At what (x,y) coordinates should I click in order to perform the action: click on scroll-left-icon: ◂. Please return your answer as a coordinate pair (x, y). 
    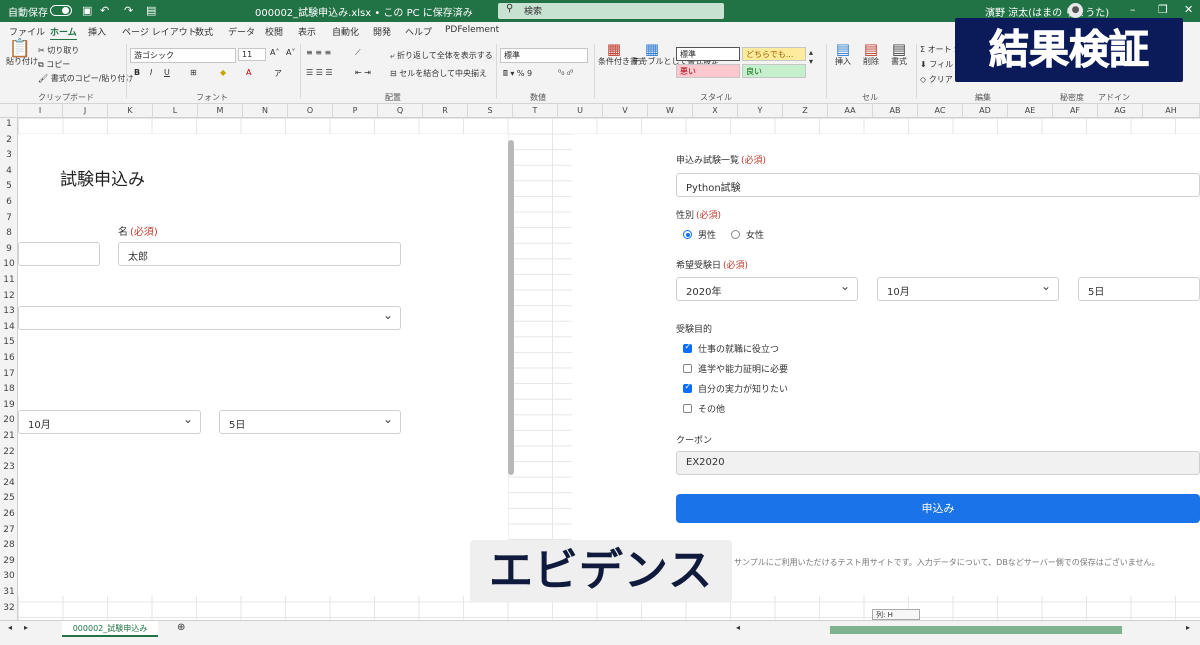
    Looking at the image, I should click on (738, 627).